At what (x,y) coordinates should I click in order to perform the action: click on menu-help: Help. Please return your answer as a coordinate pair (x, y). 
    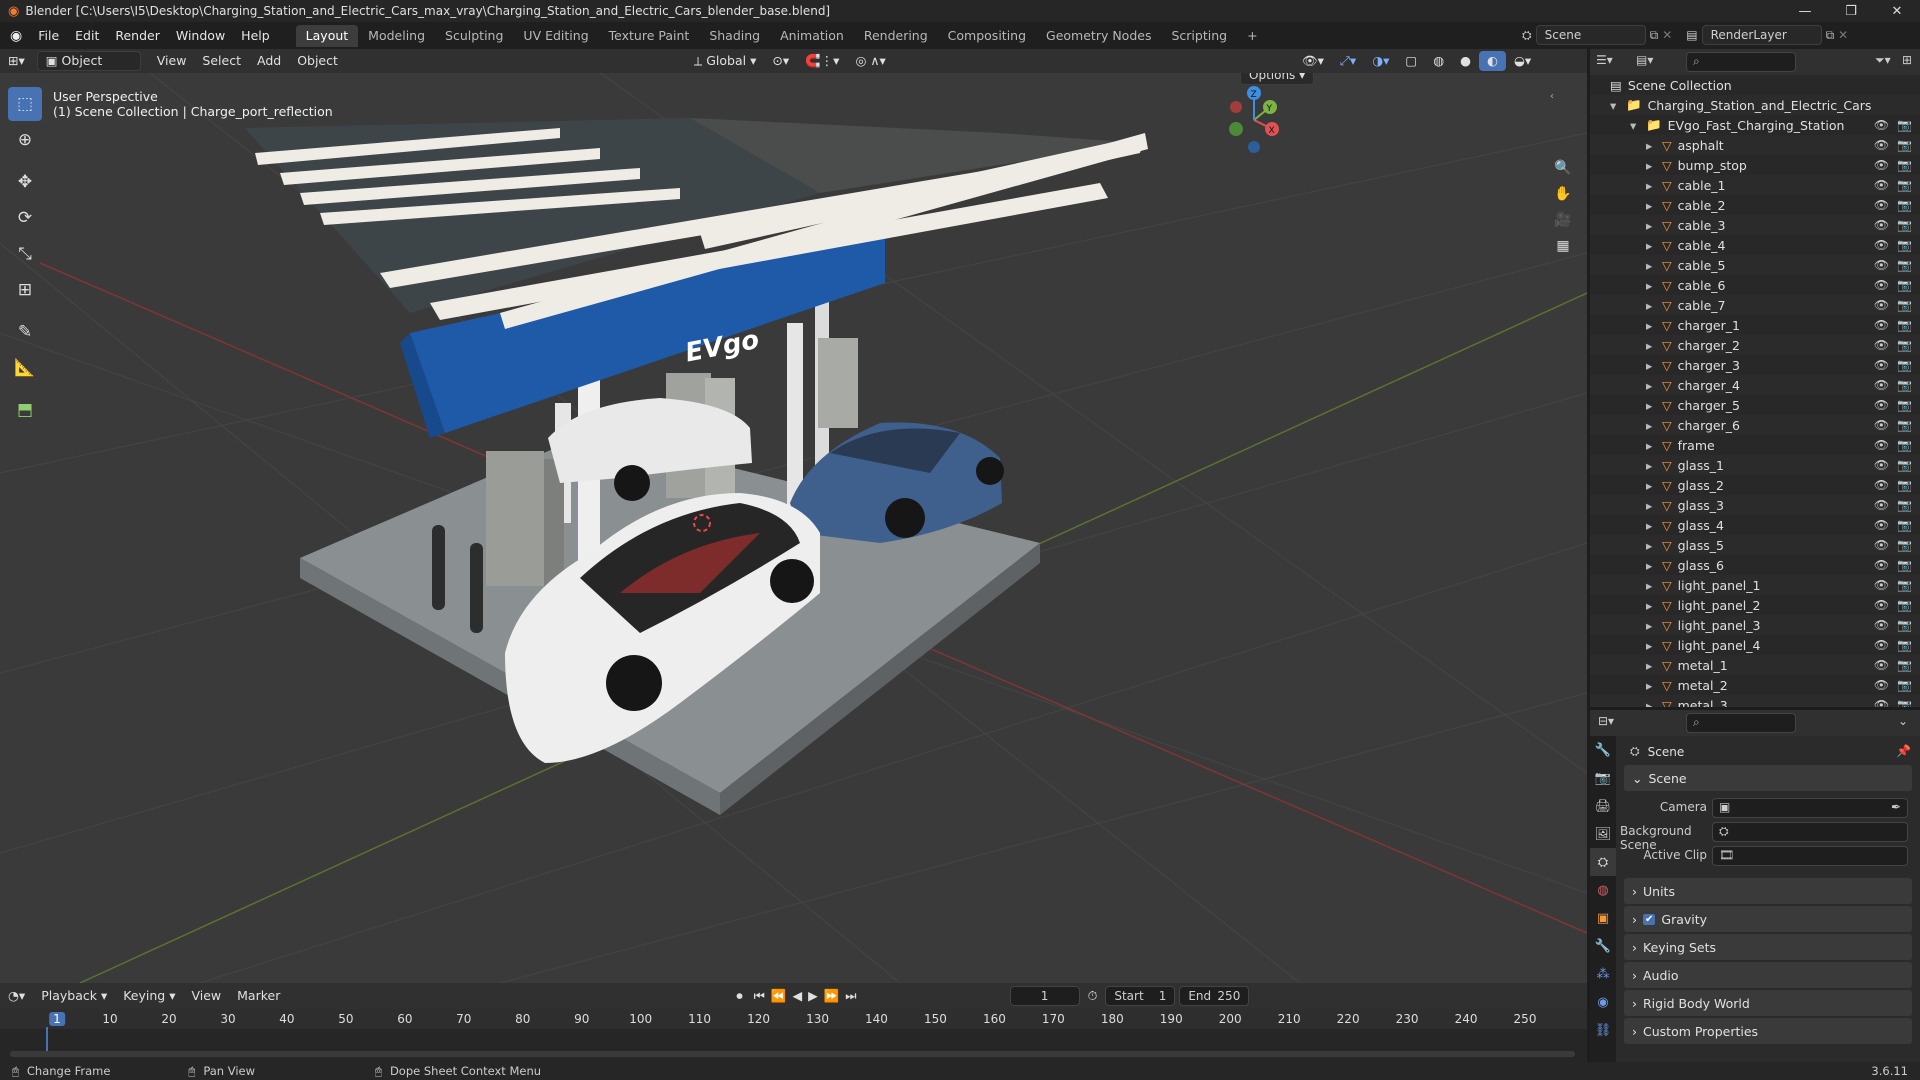
    Looking at the image, I should click on (255, 36).